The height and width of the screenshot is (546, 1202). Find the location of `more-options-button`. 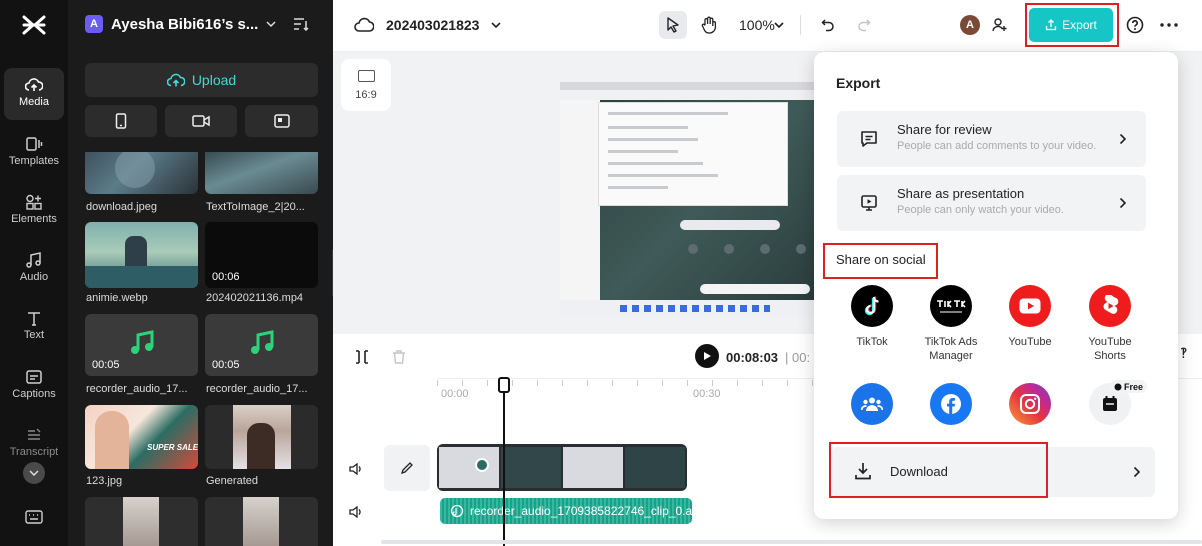

more-options-button is located at coordinates (1169, 25).